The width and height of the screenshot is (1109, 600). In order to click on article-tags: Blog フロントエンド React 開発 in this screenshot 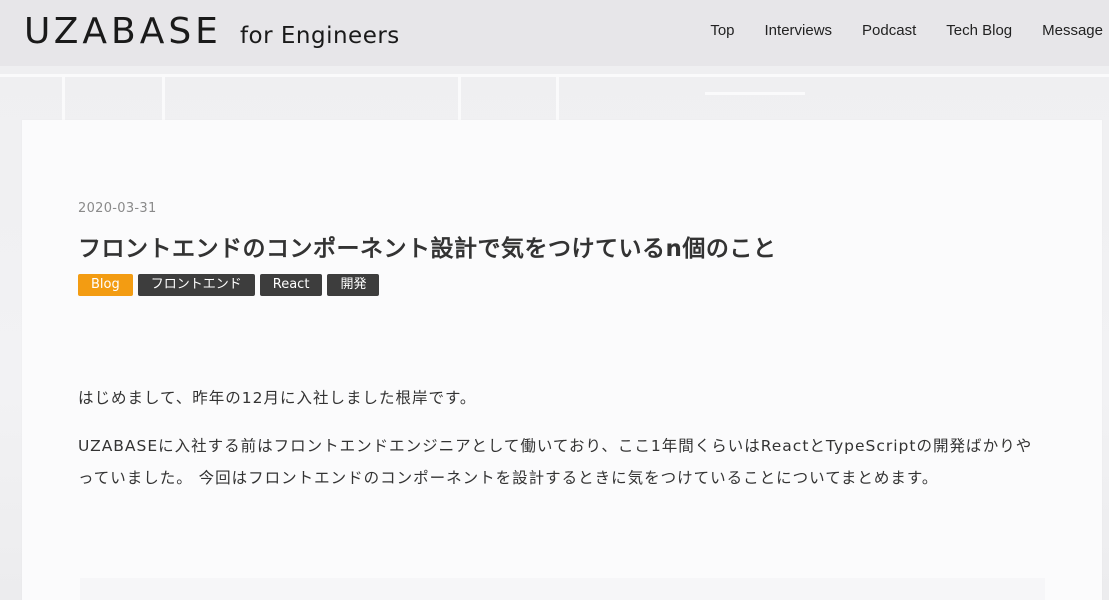, I will do `click(229, 285)`.